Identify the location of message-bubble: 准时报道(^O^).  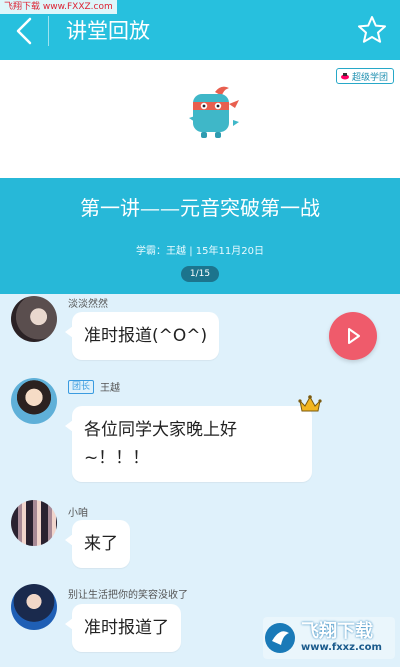
(142, 336).